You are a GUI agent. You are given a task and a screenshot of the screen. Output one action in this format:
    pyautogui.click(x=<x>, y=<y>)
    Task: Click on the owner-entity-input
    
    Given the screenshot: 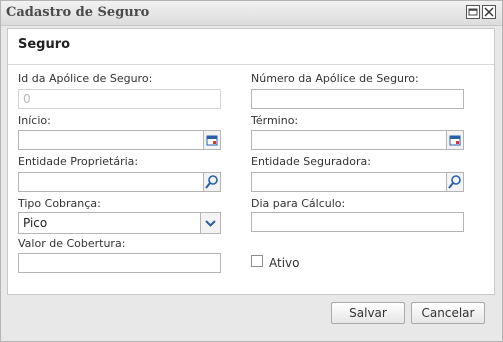 What is the action you would take?
    pyautogui.click(x=111, y=182)
    